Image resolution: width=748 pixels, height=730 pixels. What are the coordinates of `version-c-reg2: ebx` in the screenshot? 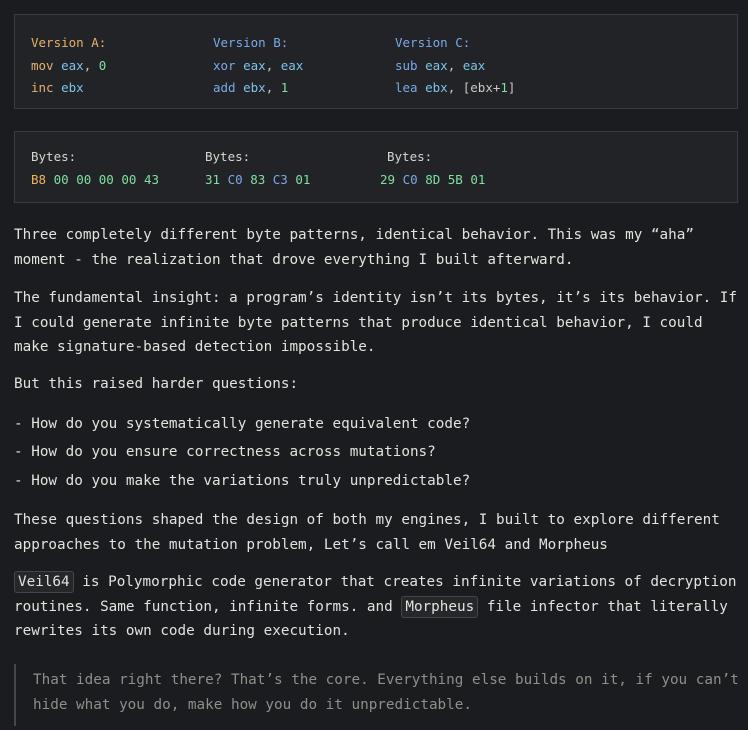 It's located at (436, 87).